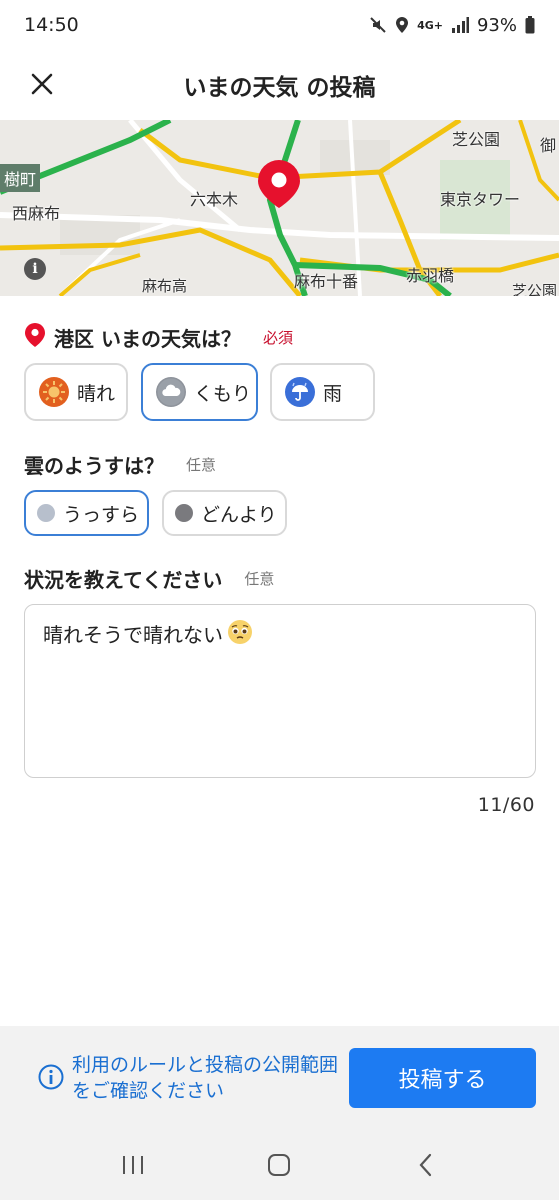  What do you see at coordinates (35, 269) in the screenshot?
I see `map-info-icon: i` at bounding box center [35, 269].